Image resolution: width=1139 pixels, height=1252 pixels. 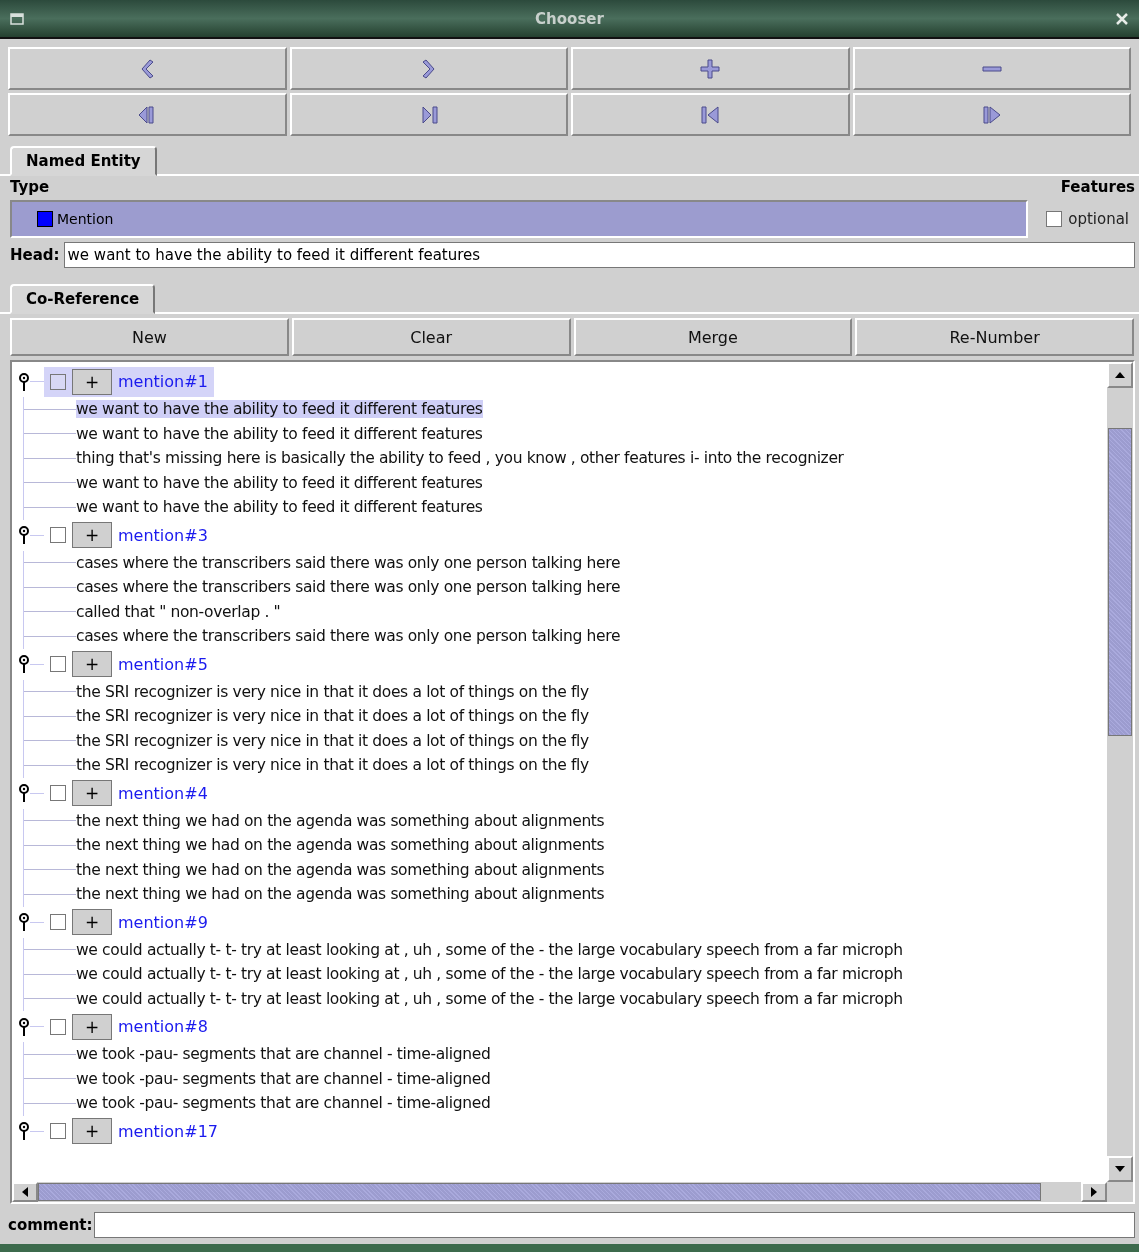 I want to click on scroll-up-button, so click(x=1120, y=375).